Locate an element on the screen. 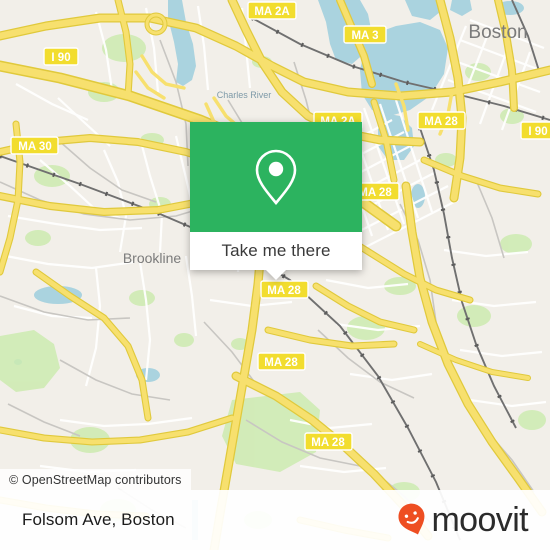 The width and height of the screenshot is (550, 550). moovit-logo: moovit is located at coordinates (462, 520).